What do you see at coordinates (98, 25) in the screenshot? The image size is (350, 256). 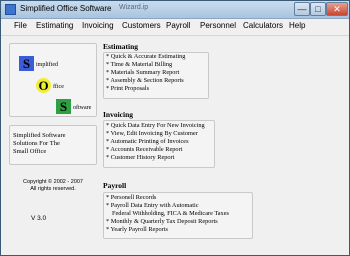 I see `menu-invoicing: Invoicing` at bounding box center [98, 25].